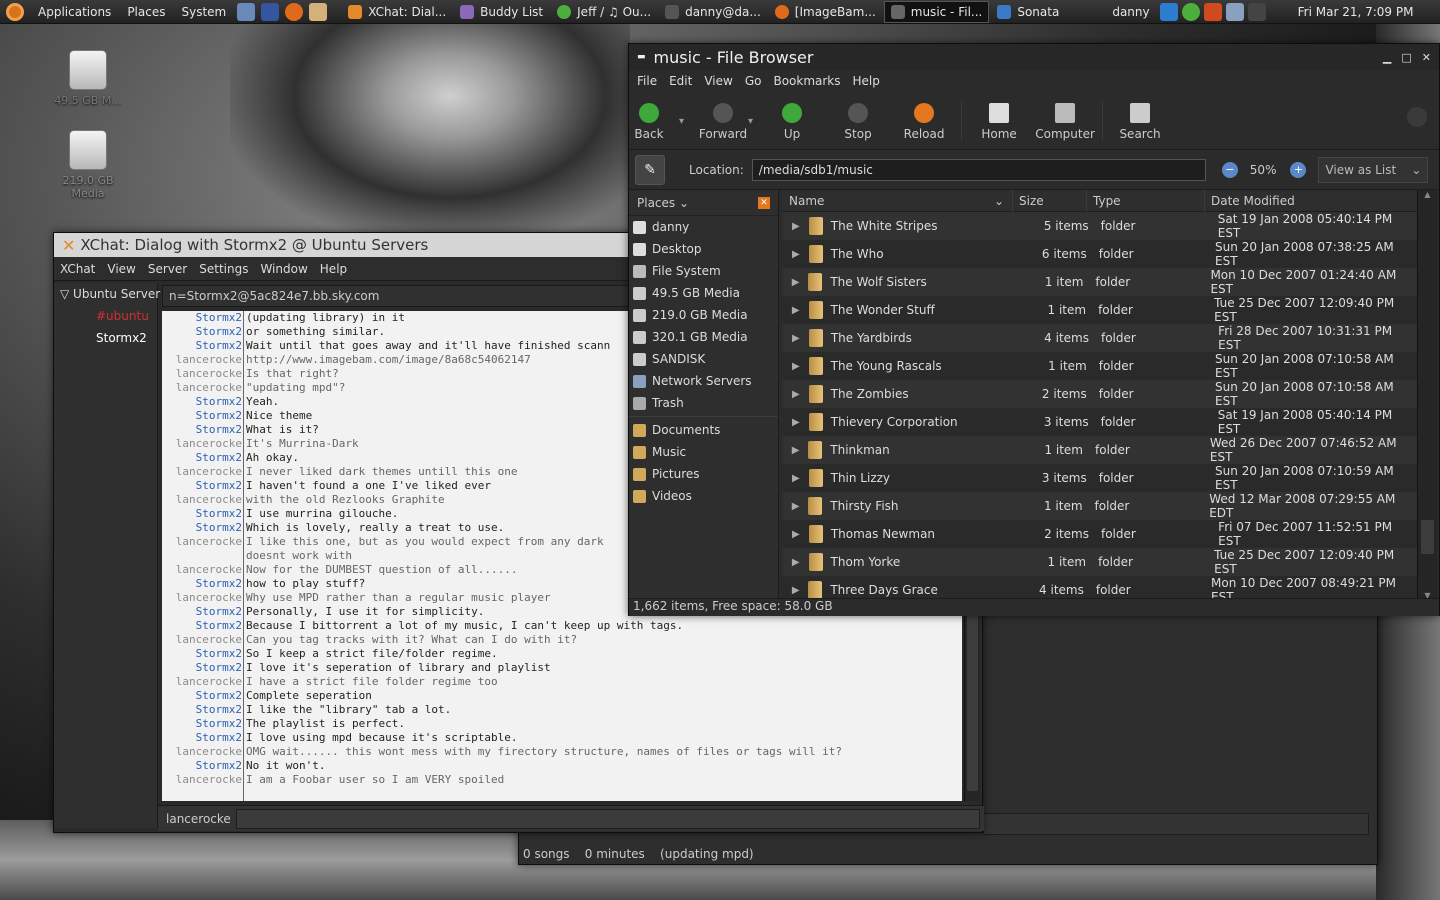  Describe the element at coordinates (806, 81) in the screenshot. I see `menu-bookmarks: Bookmarks` at that location.